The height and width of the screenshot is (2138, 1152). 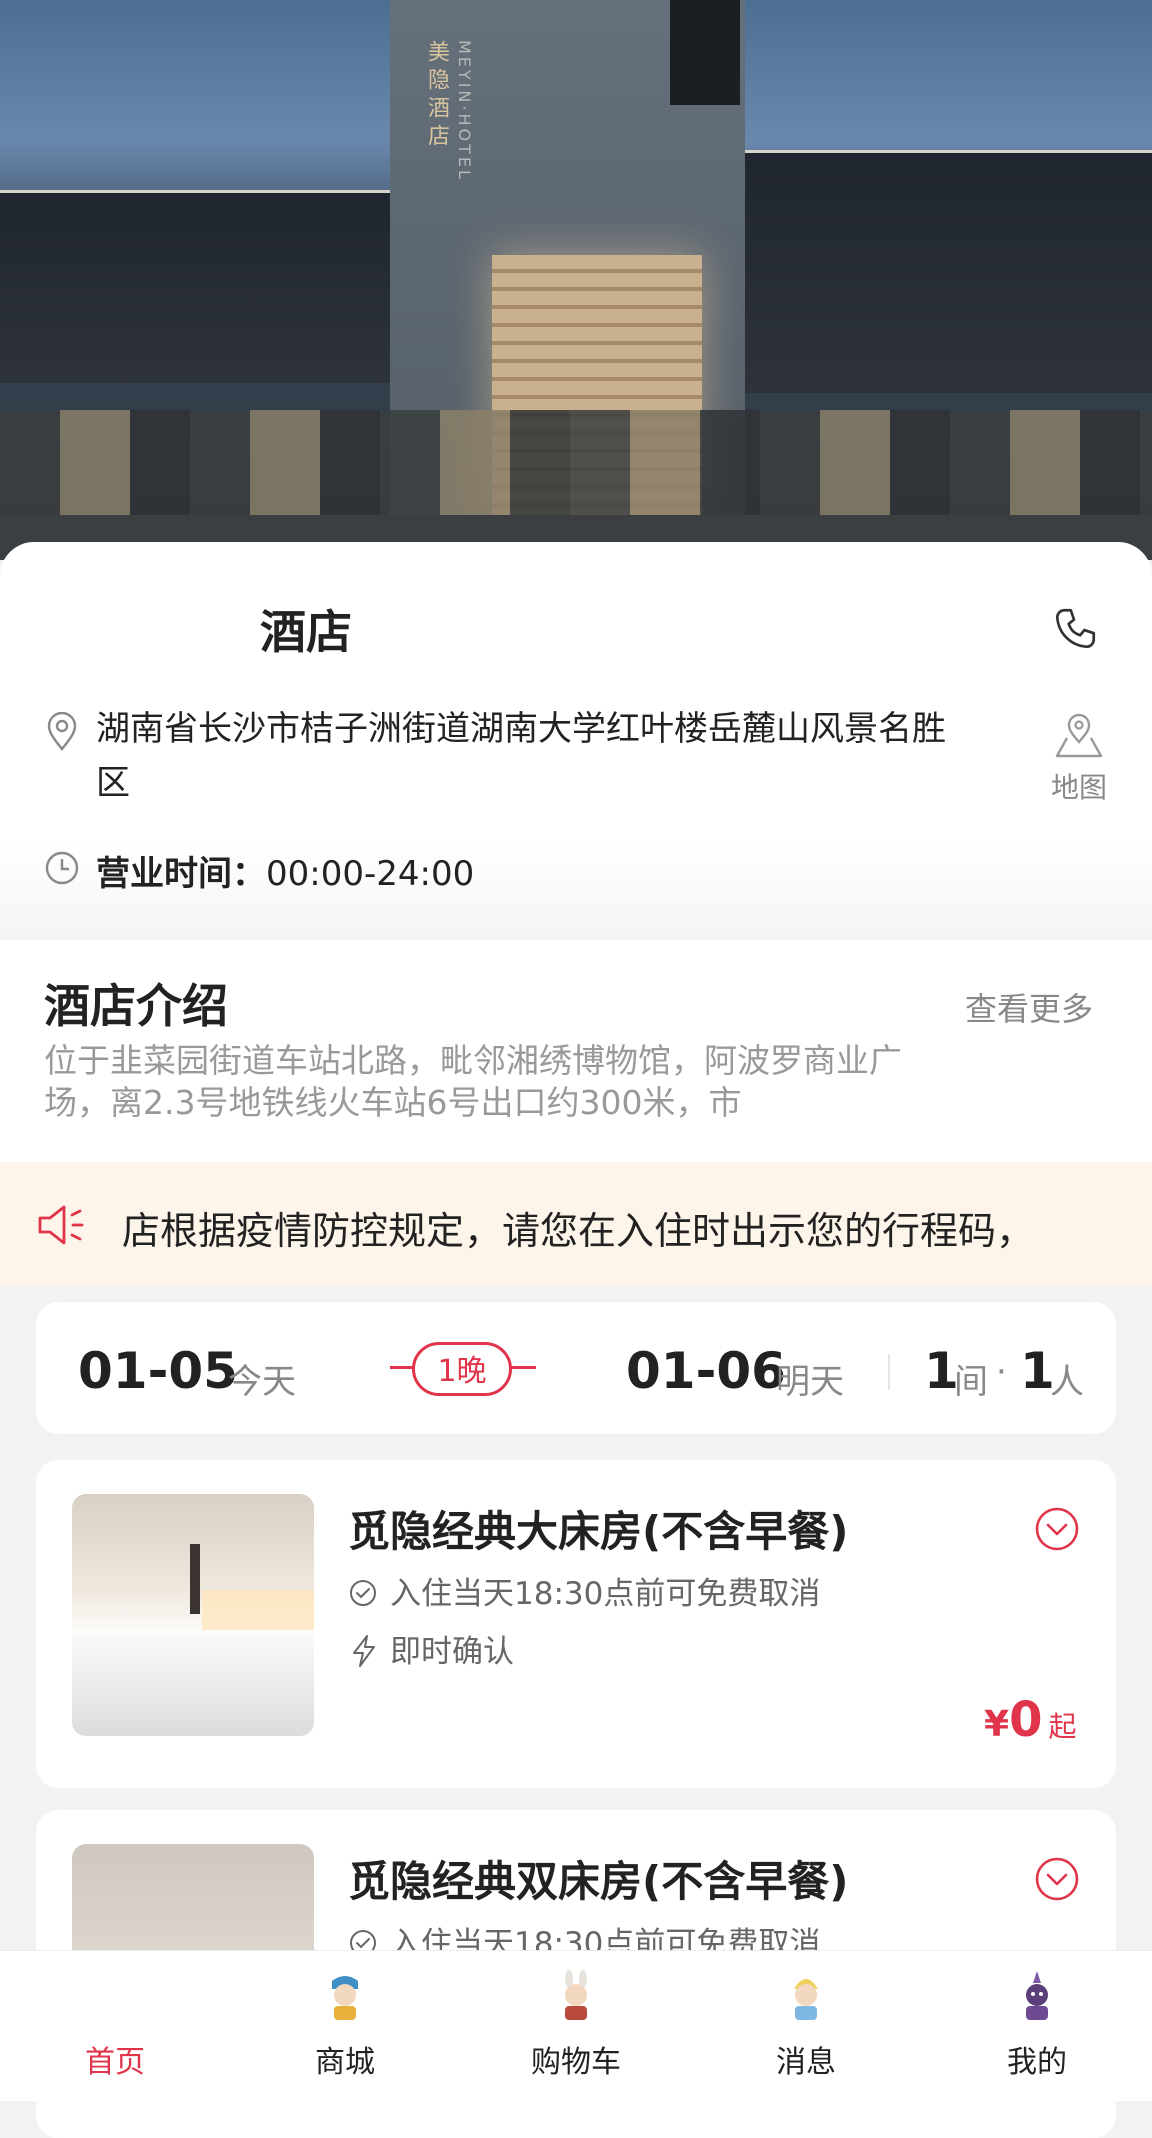 I want to click on tab-profile: 我的, so click(x=1037, y=2025).